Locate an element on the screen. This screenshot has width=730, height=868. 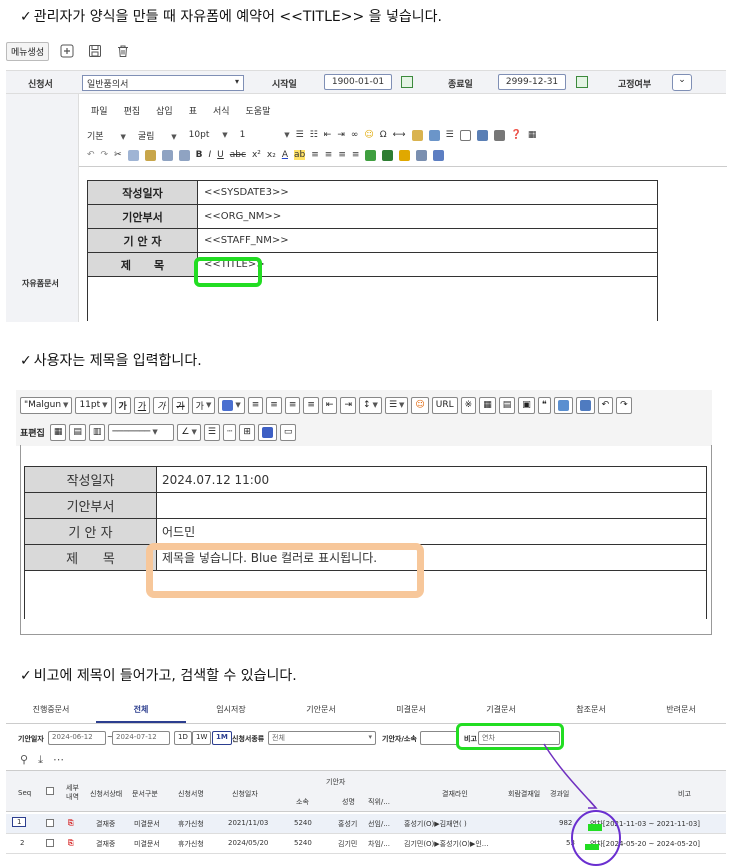
newdoc-icon is located at coordinates (465, 135).